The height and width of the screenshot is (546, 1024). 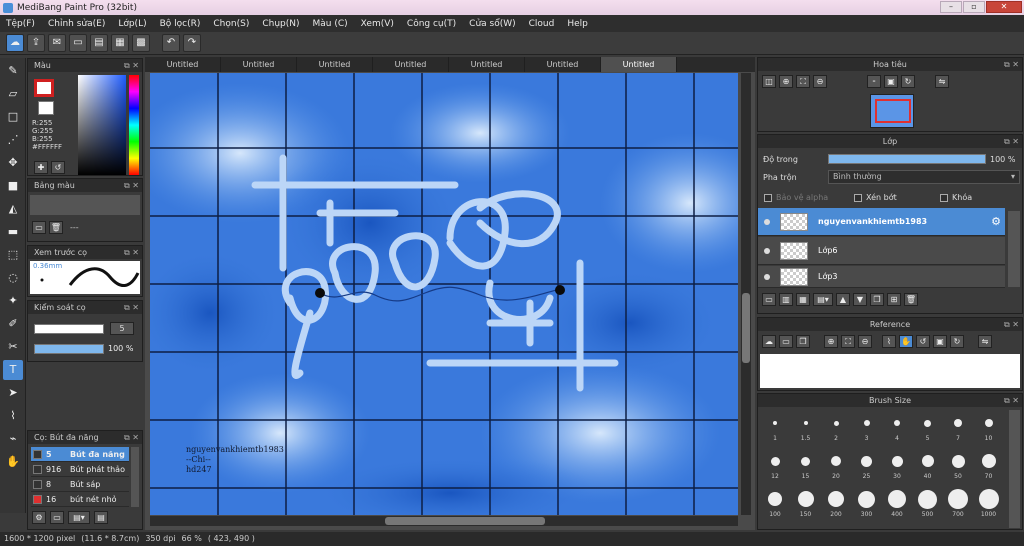 What do you see at coordinates (803, 299) in the screenshot?
I see `new-folder-icon: ▦` at bounding box center [803, 299].